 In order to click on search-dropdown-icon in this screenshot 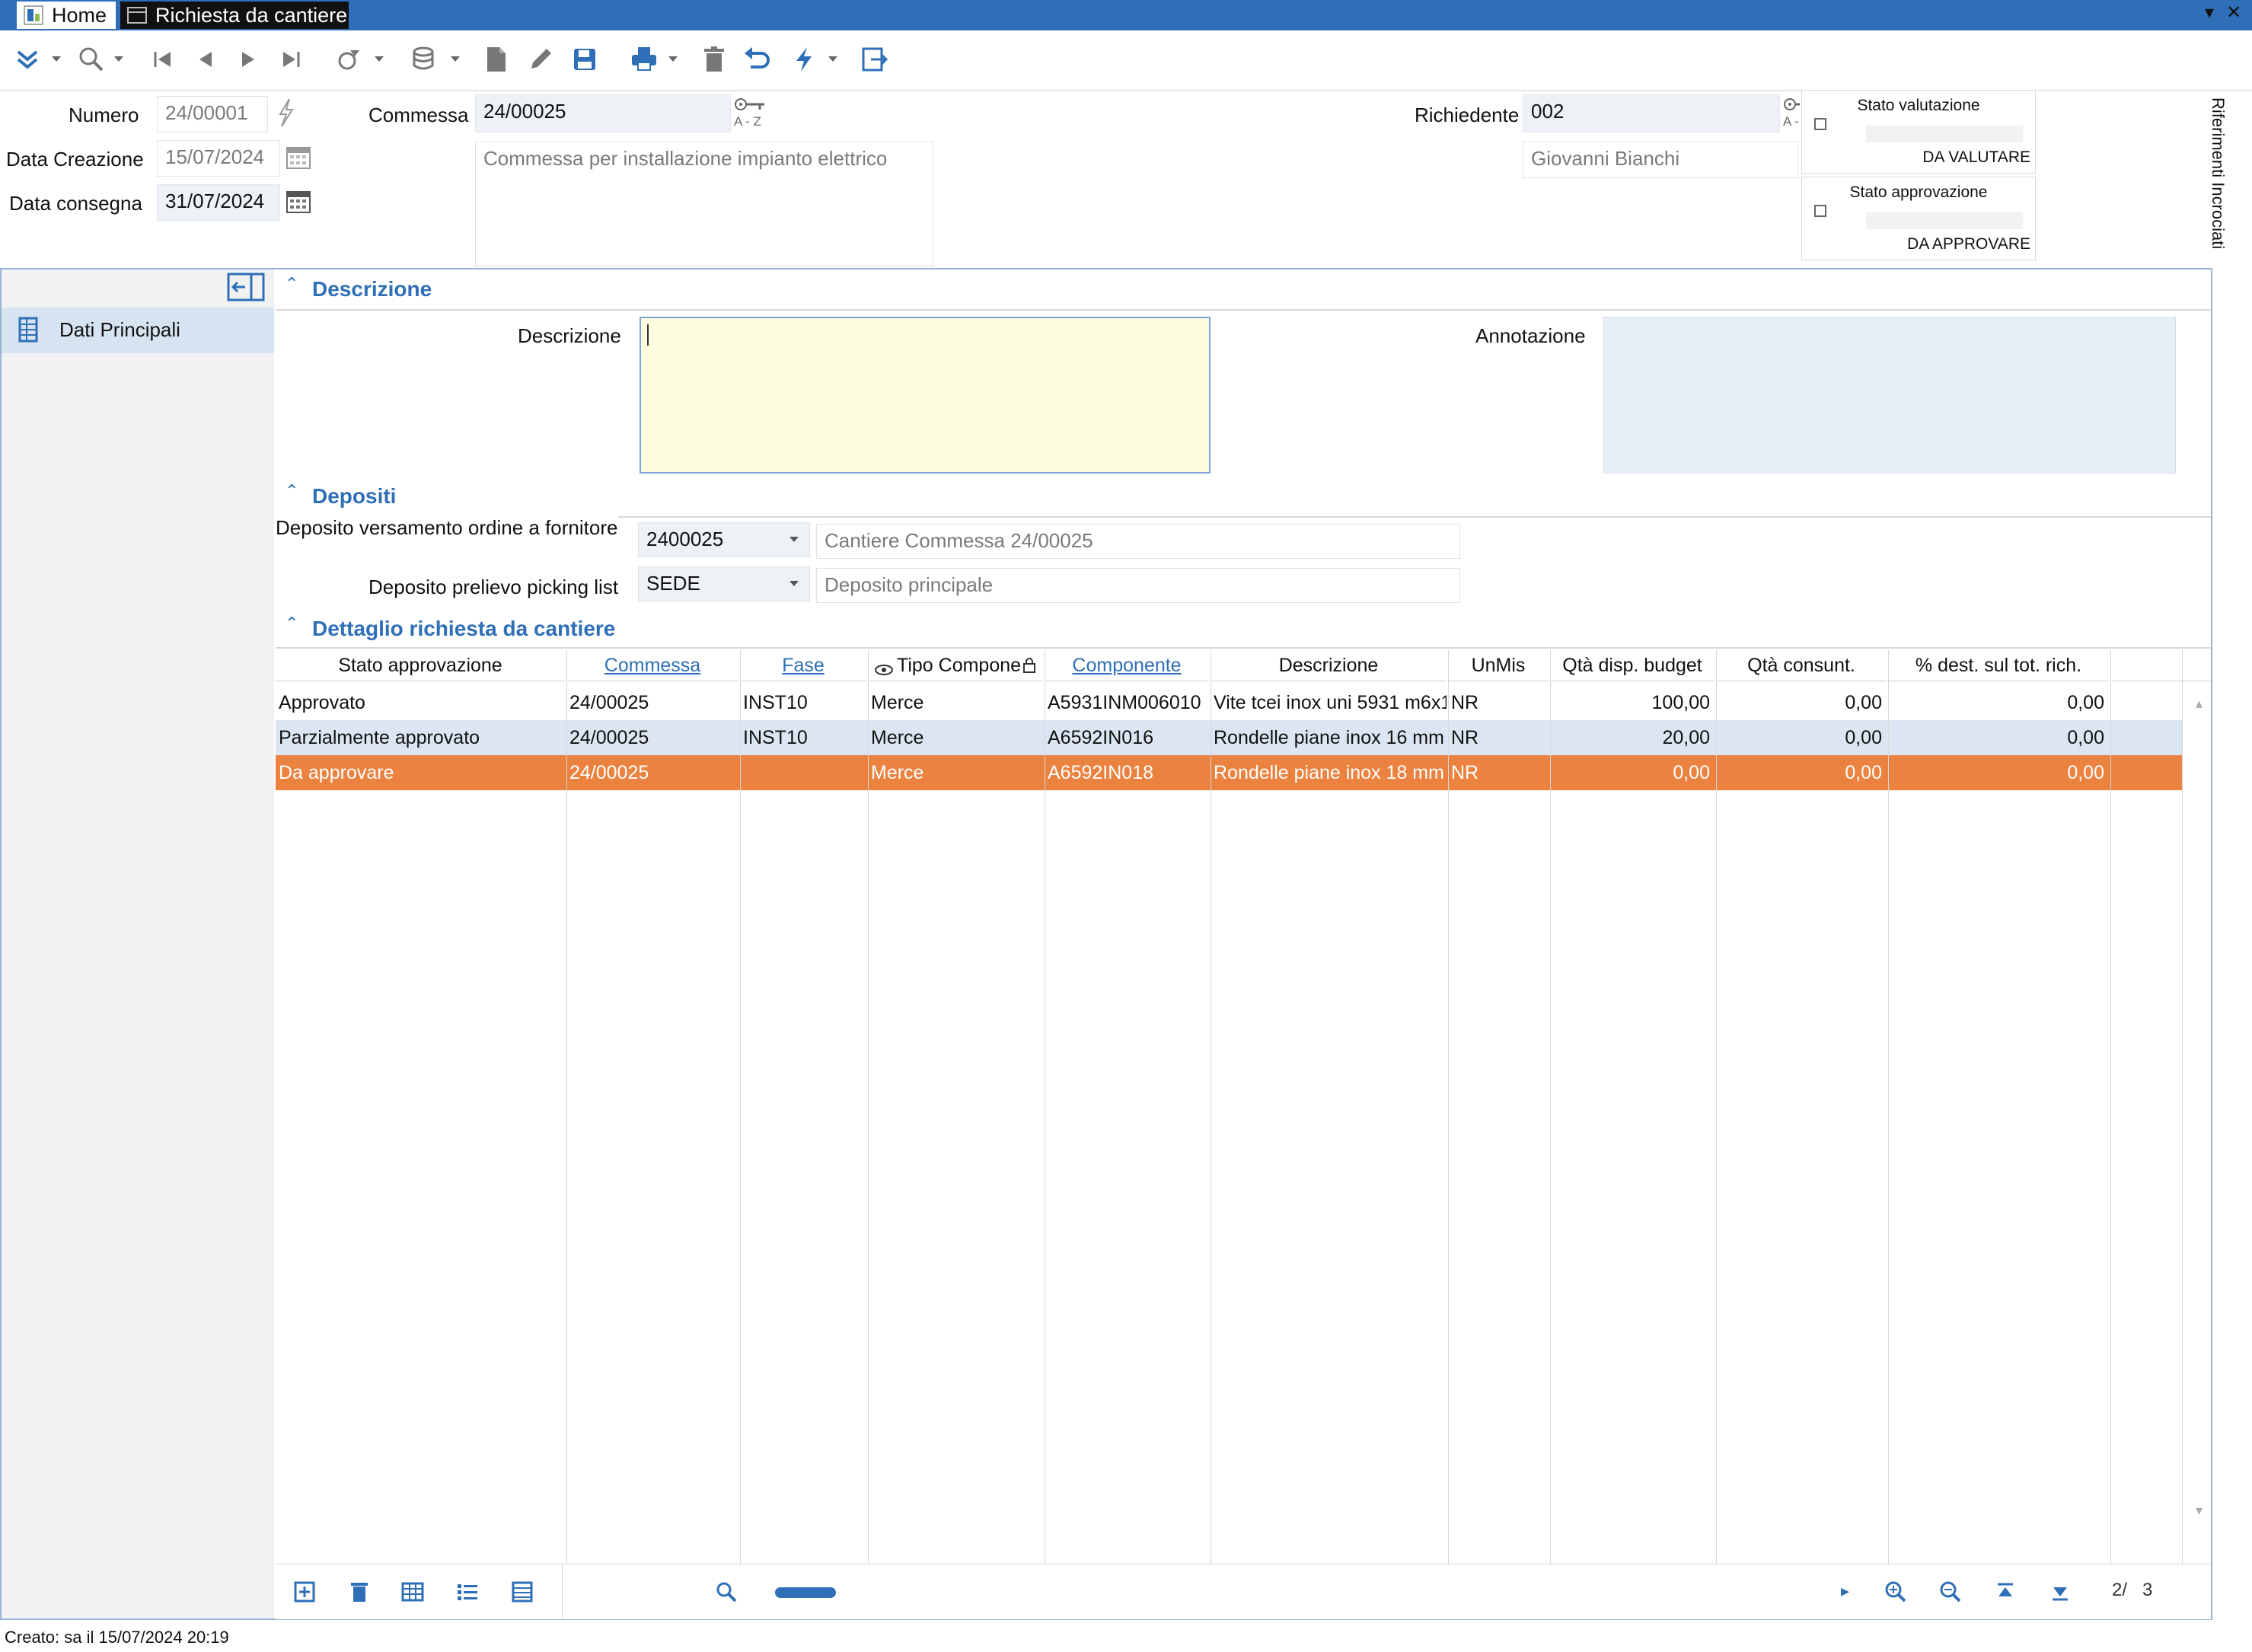, I will do `click(118, 59)`.